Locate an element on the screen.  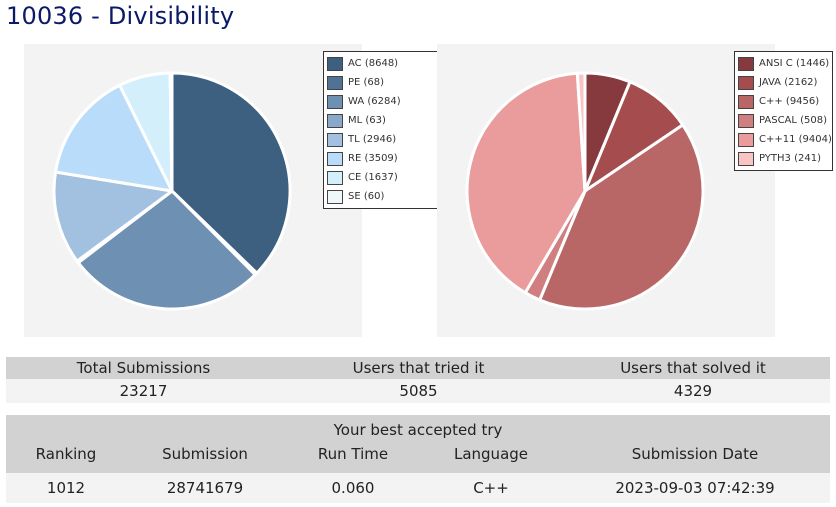
language-legend-label: C++ (9456) is located at coordinates (789, 101).